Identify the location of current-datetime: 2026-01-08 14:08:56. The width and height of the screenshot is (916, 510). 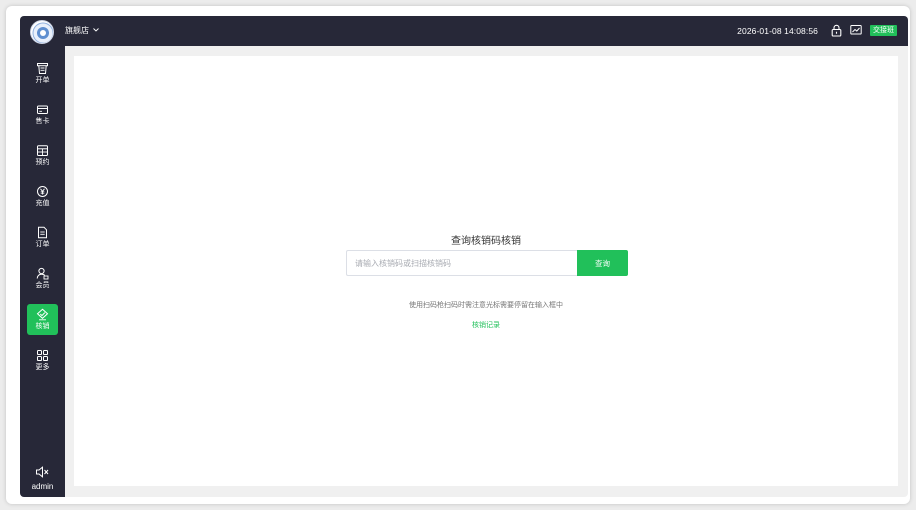
(777, 31).